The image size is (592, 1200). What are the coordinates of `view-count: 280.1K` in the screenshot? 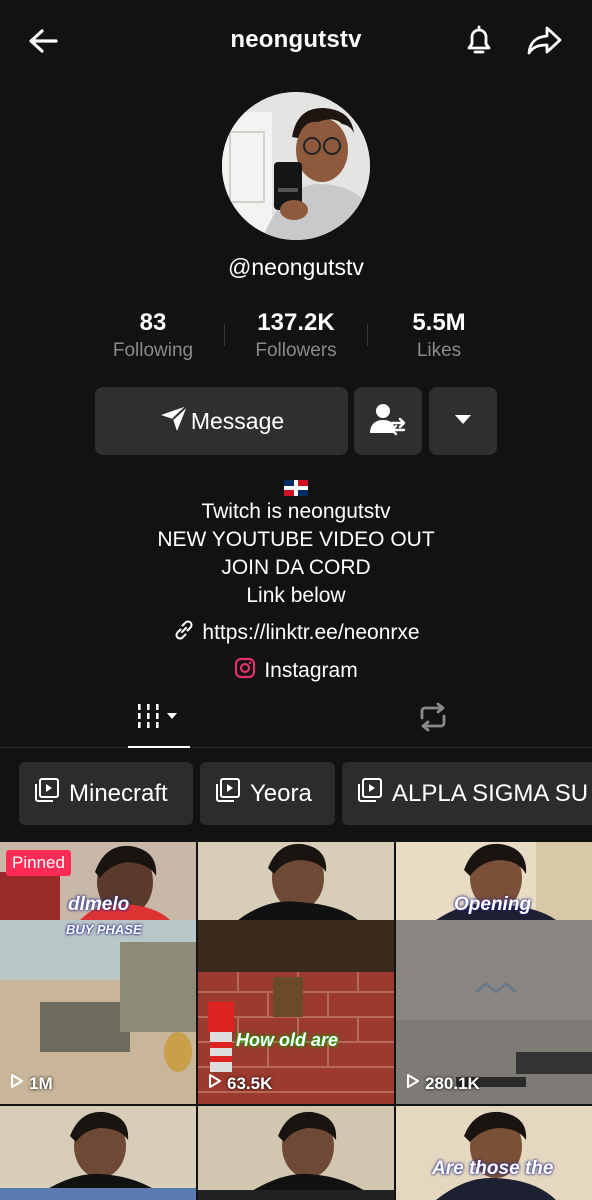 It's located at (443, 1083).